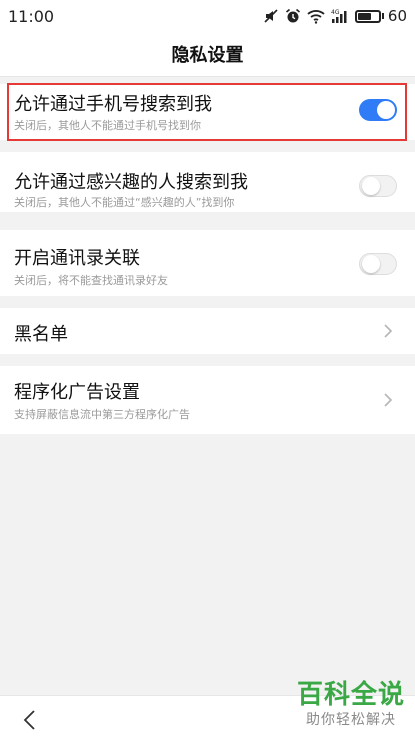 Image resolution: width=415 pixels, height=741 pixels. I want to click on setting-contacts-link: 开启通讯录关联 关闭后，将不能查找通讯录好友, so click(207, 263).